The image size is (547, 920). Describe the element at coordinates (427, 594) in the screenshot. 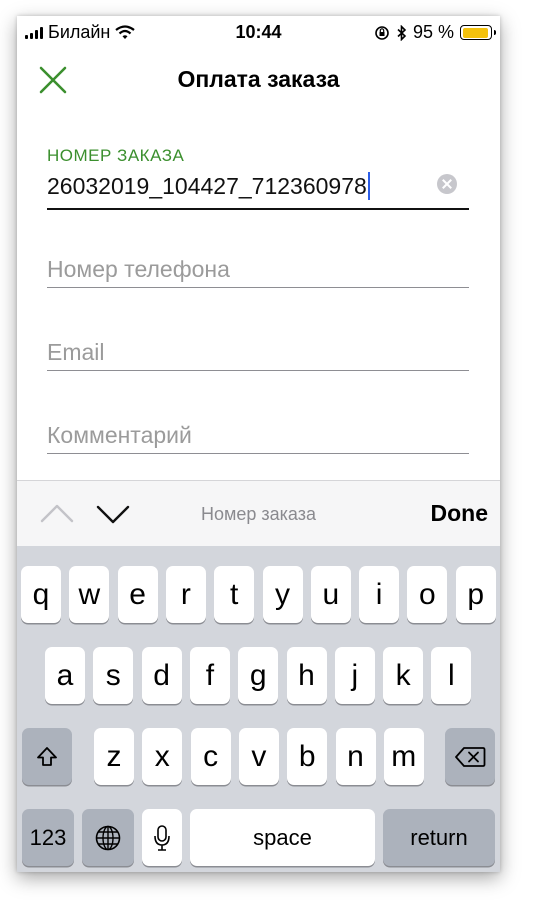

I see `key-o: o` at that location.